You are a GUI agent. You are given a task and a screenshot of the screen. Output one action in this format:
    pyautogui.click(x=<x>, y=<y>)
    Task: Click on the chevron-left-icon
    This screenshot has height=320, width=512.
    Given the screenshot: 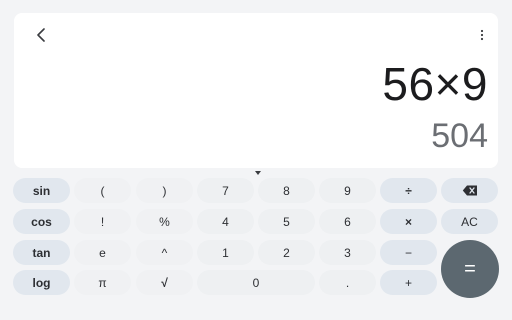 What is the action you would take?
    pyautogui.click(x=41, y=35)
    